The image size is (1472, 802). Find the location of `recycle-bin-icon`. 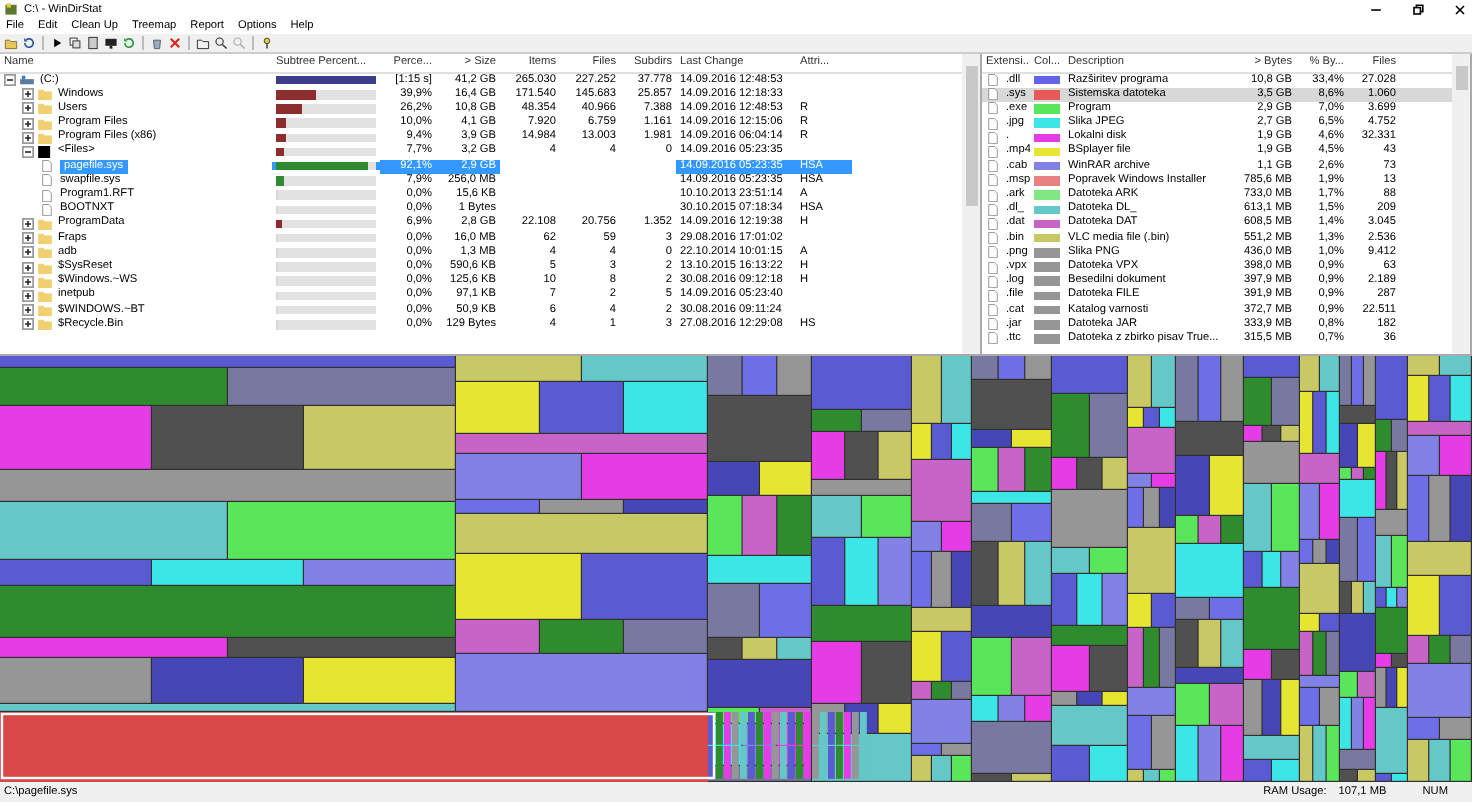

recycle-bin-icon is located at coordinates (157, 43).